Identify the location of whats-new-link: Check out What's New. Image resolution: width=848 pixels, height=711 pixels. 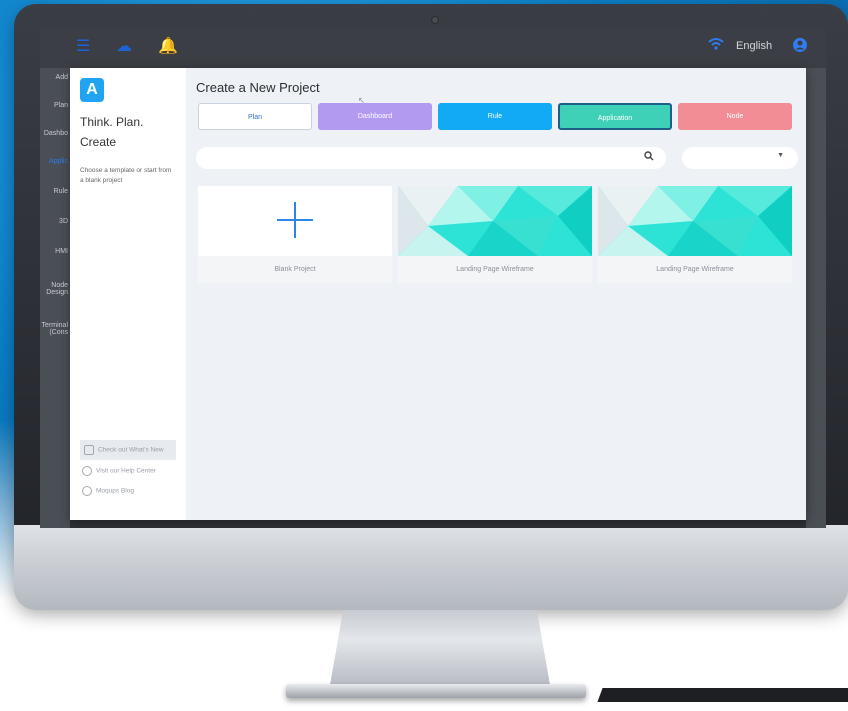
(128, 450).